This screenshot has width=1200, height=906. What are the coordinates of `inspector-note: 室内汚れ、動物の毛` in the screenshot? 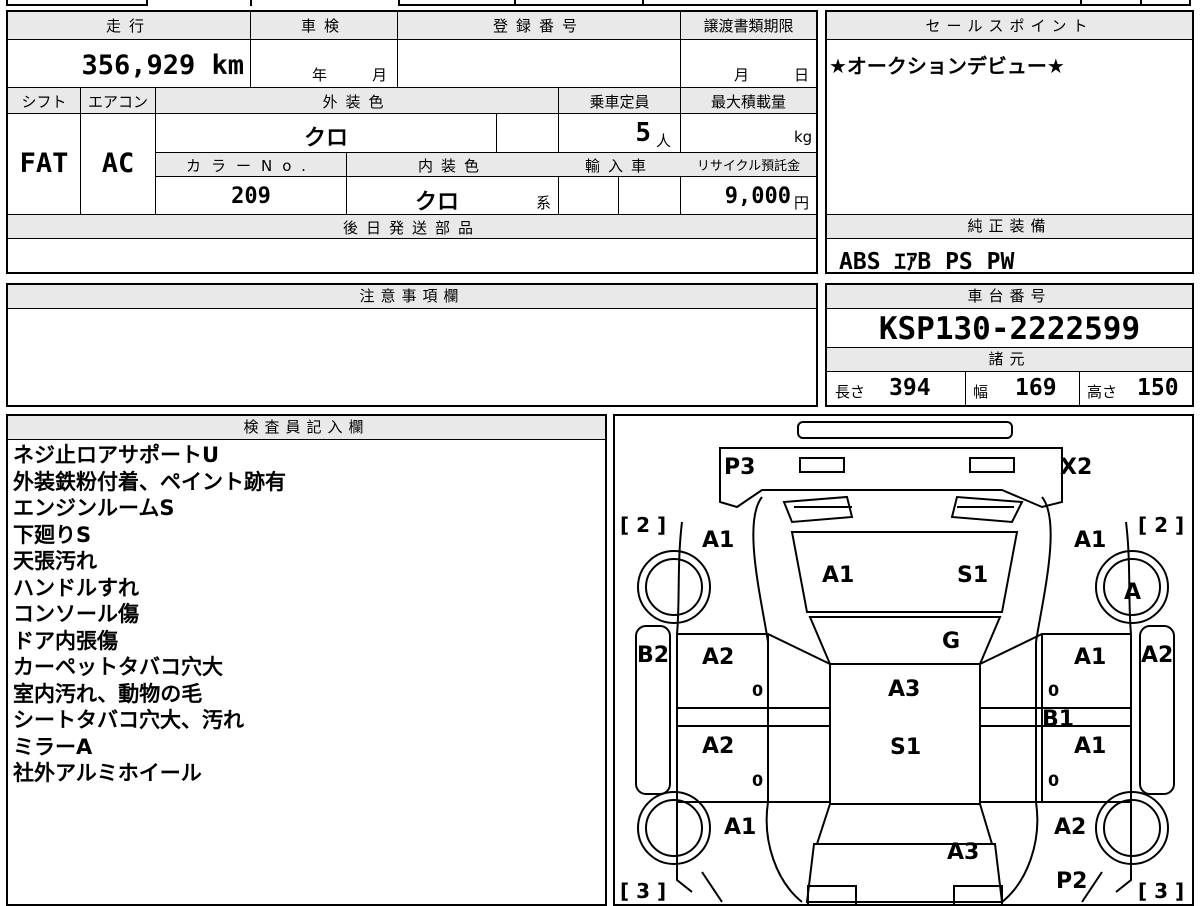 It's located at (108, 693).